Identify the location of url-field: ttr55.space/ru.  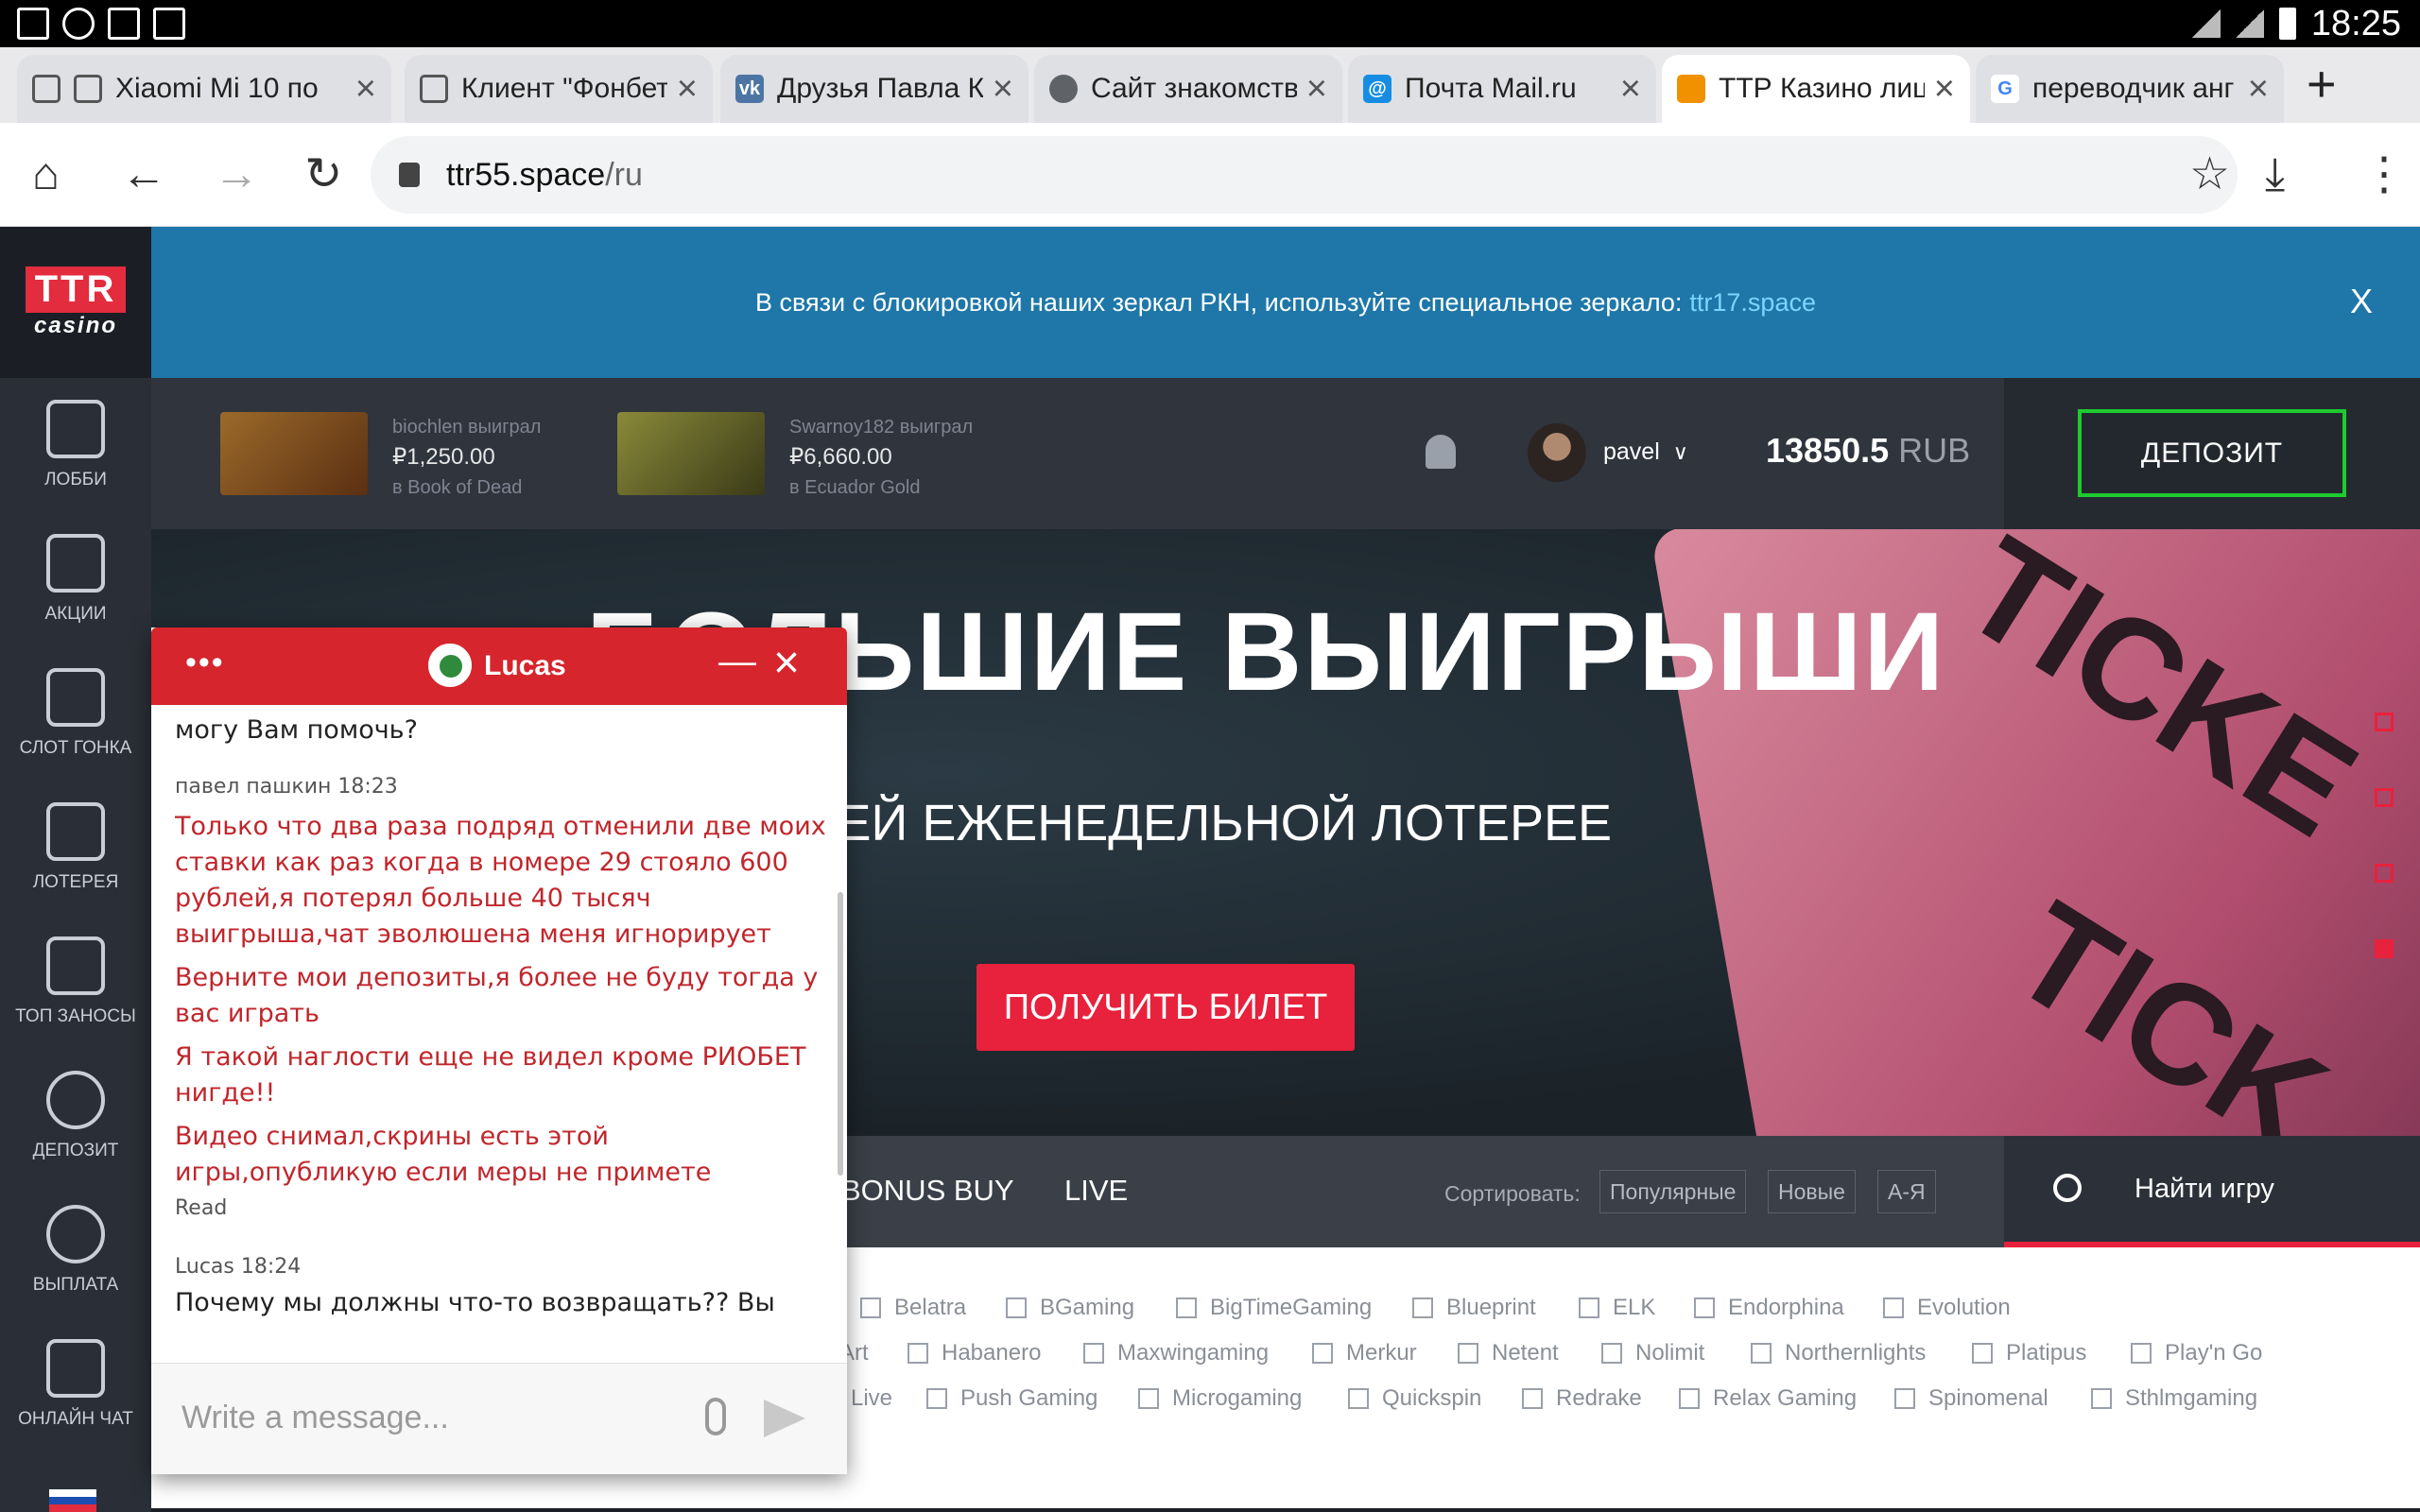
(1304, 175).